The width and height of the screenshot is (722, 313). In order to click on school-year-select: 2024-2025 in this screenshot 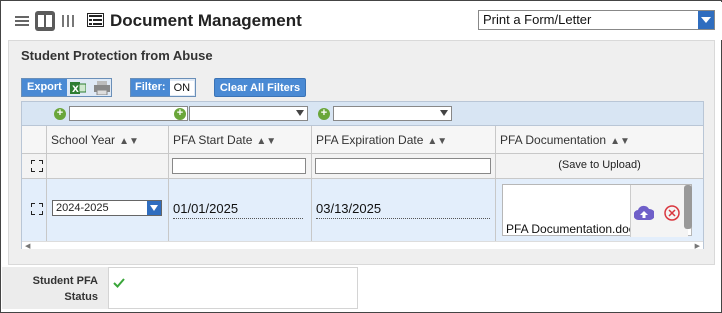, I will do `click(107, 208)`.